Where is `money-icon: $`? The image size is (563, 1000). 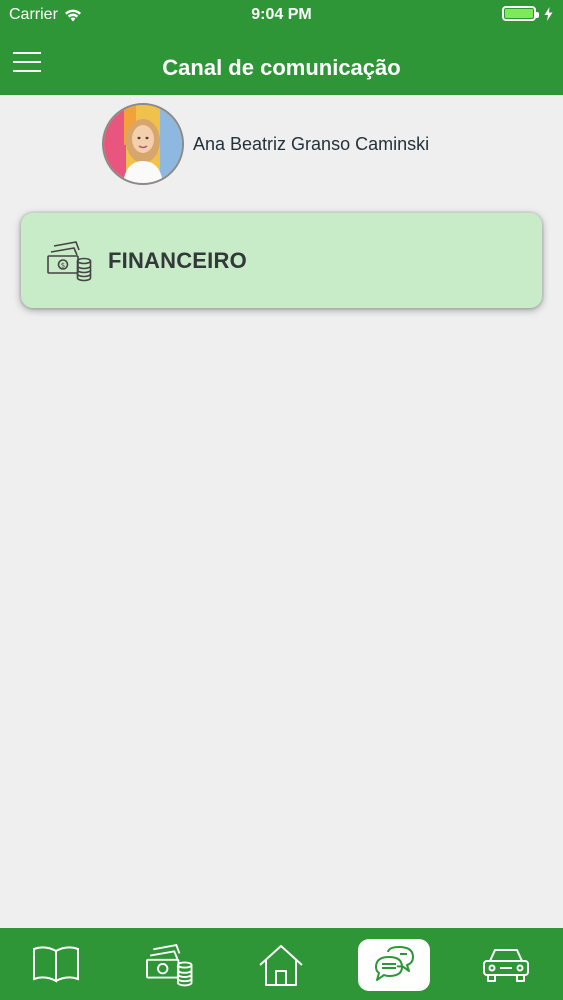
money-icon: $ is located at coordinates (69, 260).